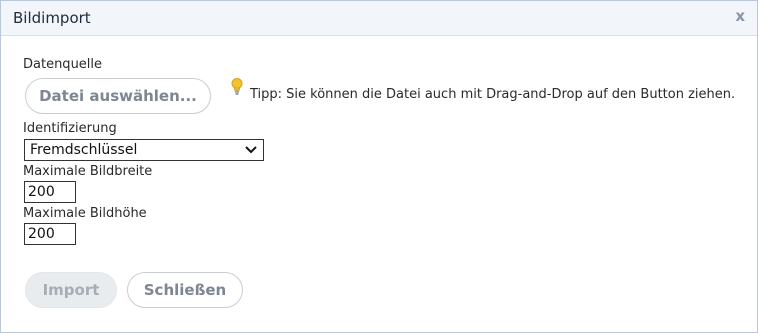 The width and height of the screenshot is (758, 333). Describe the element at coordinates (740, 16) in the screenshot. I see `close-icon: x` at that location.